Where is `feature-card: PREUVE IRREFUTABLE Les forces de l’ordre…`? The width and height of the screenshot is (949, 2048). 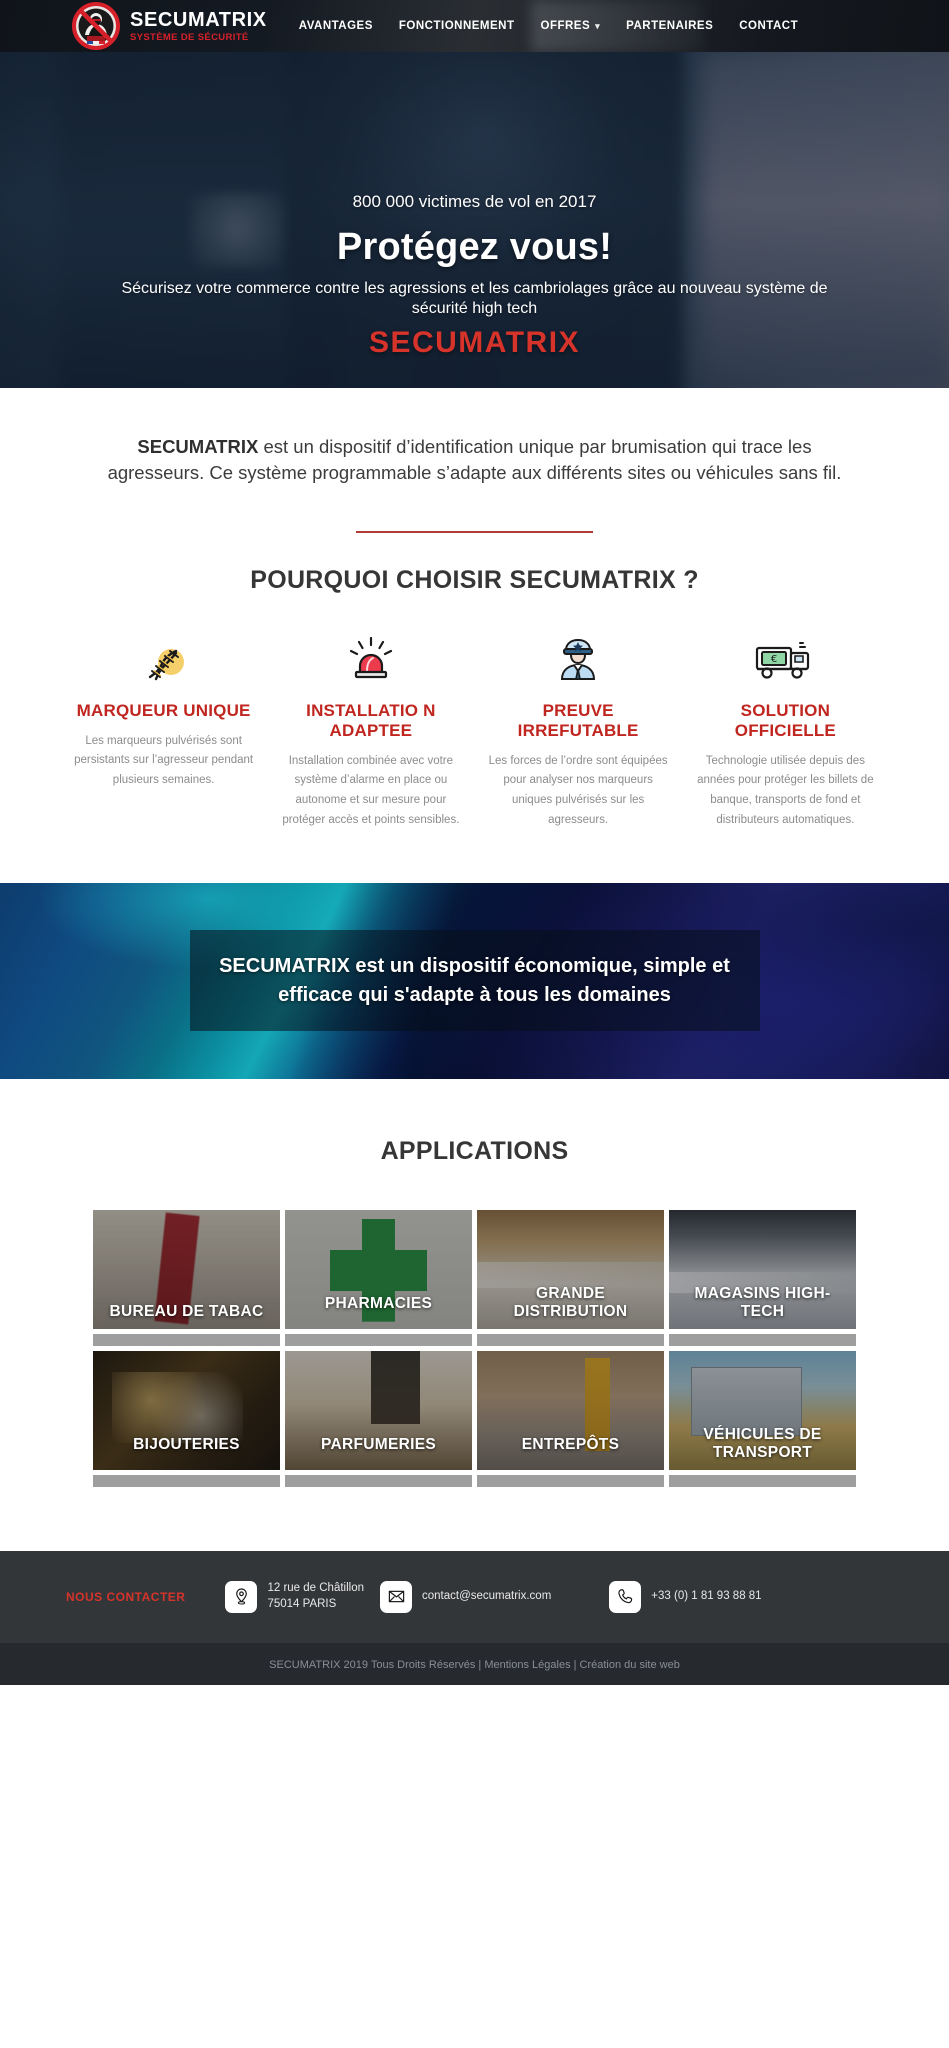
feature-card: PREUVE IRREFUTABLE Les forces de l’ordre… is located at coordinates (578, 733).